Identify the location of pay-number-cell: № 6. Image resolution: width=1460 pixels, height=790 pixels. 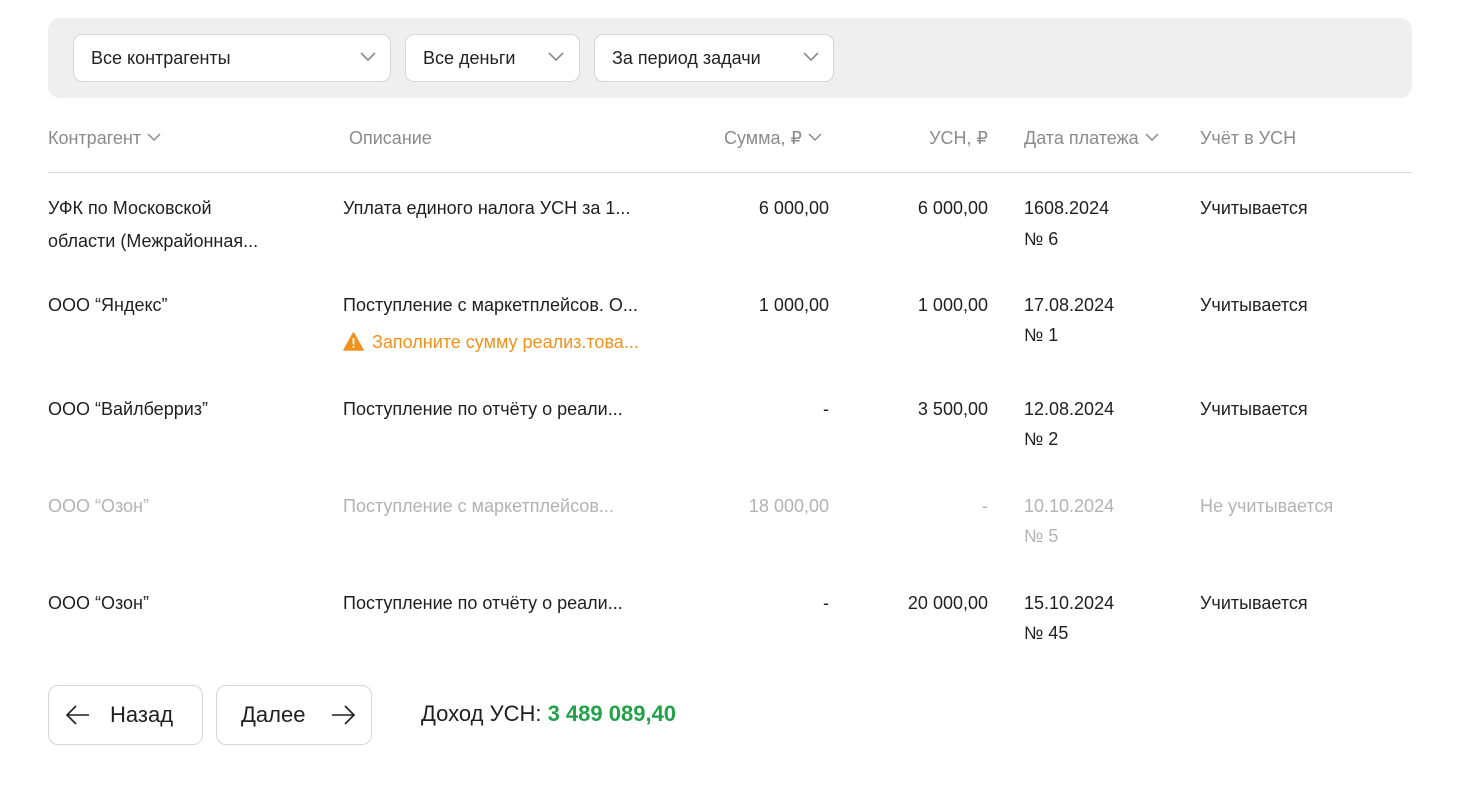
(1041, 239).